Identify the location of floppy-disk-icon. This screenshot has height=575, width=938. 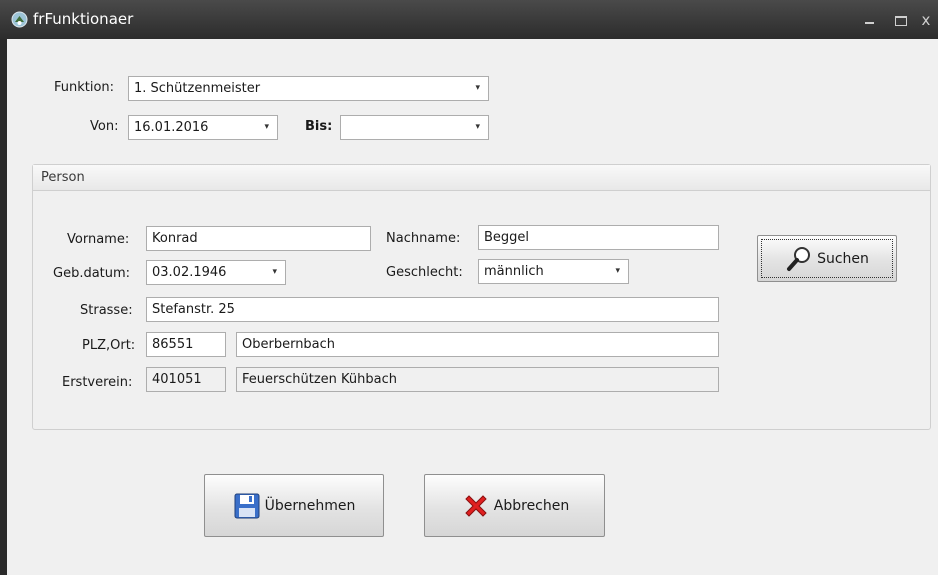
(247, 506).